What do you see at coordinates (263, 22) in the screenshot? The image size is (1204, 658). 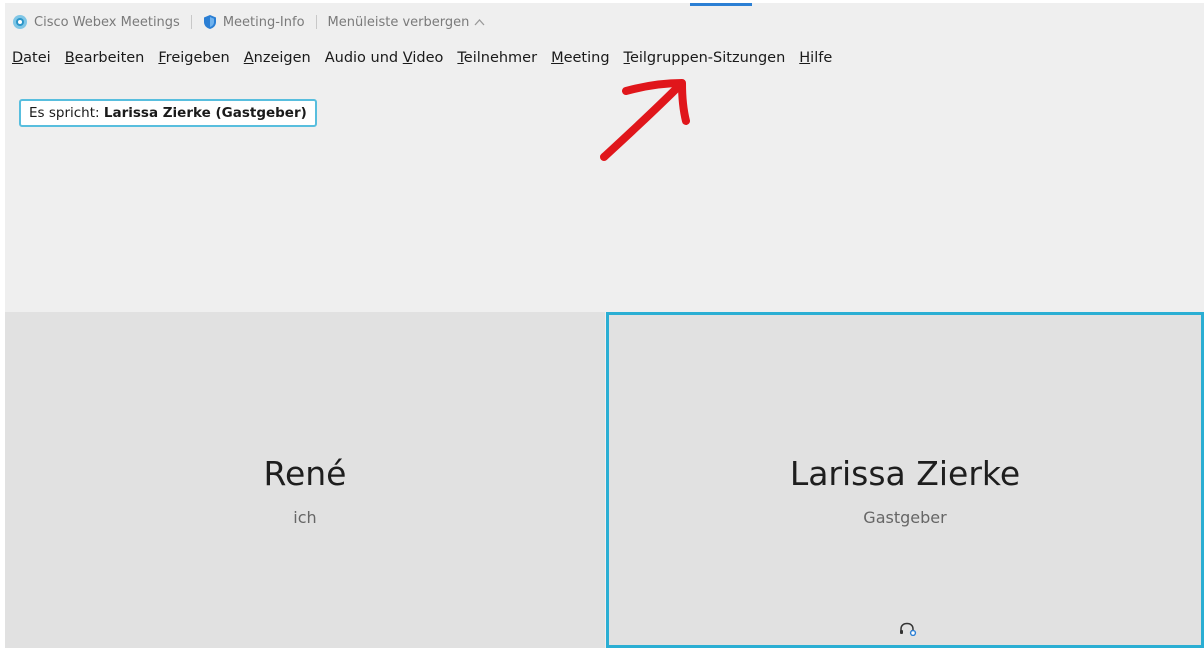 I see `meeting-info-label: Meeting-Info` at bounding box center [263, 22].